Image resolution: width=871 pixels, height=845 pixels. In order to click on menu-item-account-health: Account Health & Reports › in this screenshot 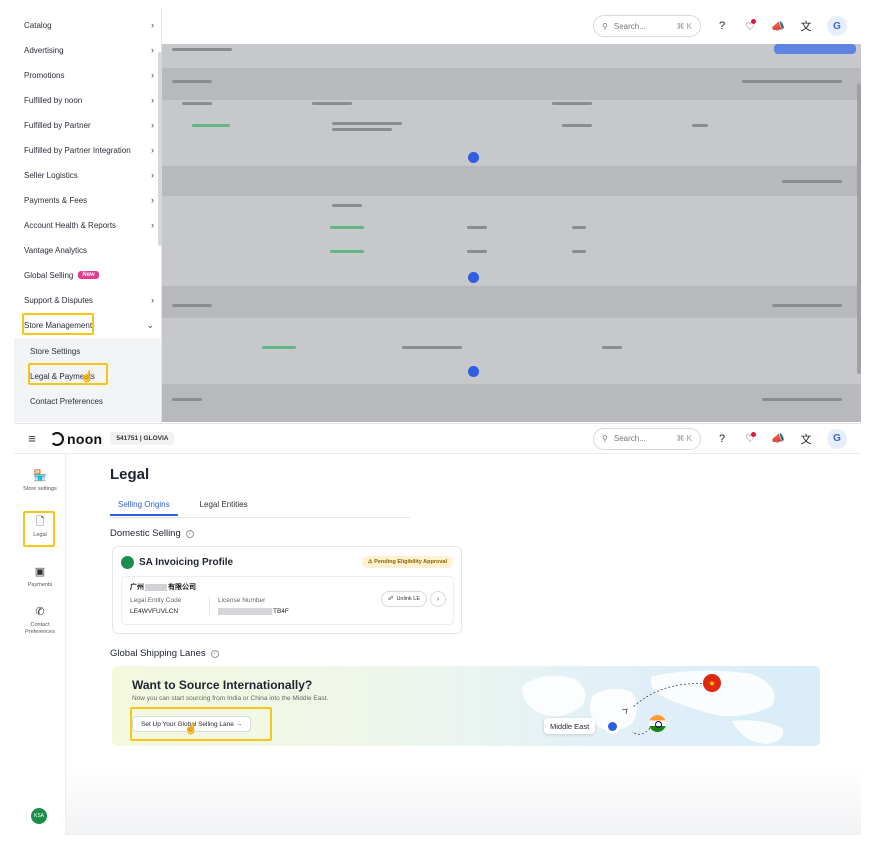, I will do `click(89, 225)`.